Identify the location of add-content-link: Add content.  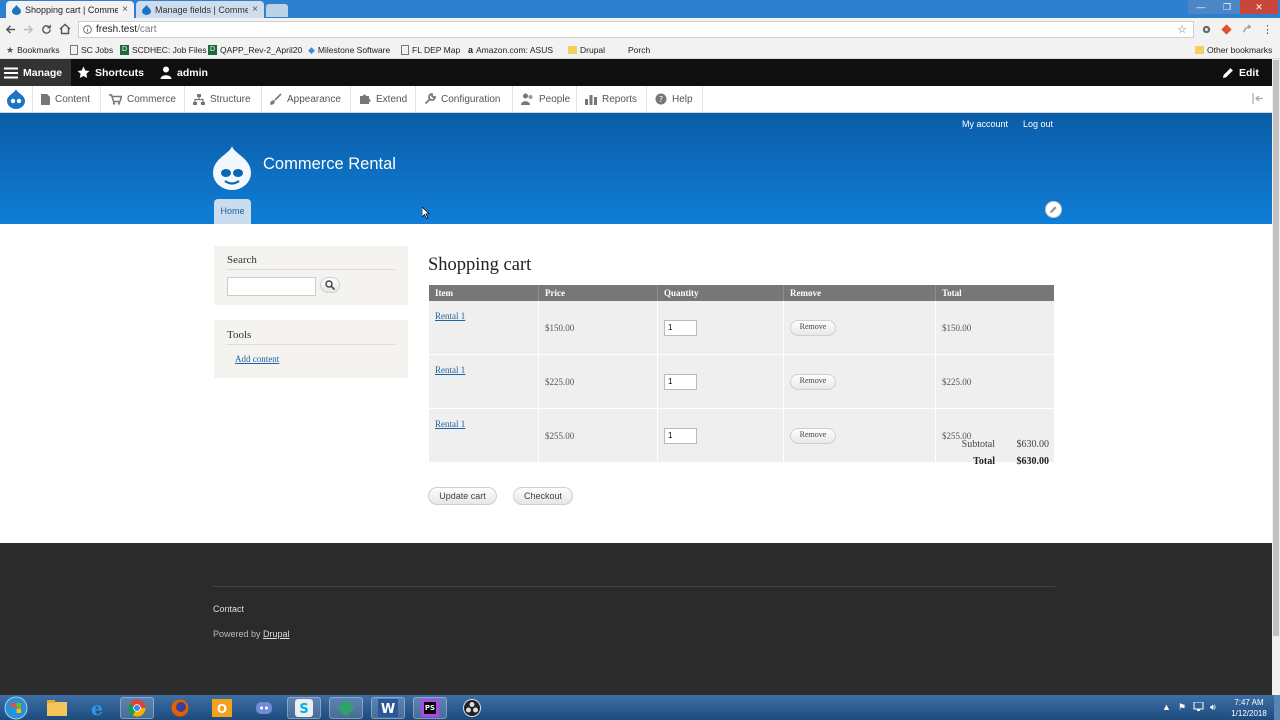
(257, 359).